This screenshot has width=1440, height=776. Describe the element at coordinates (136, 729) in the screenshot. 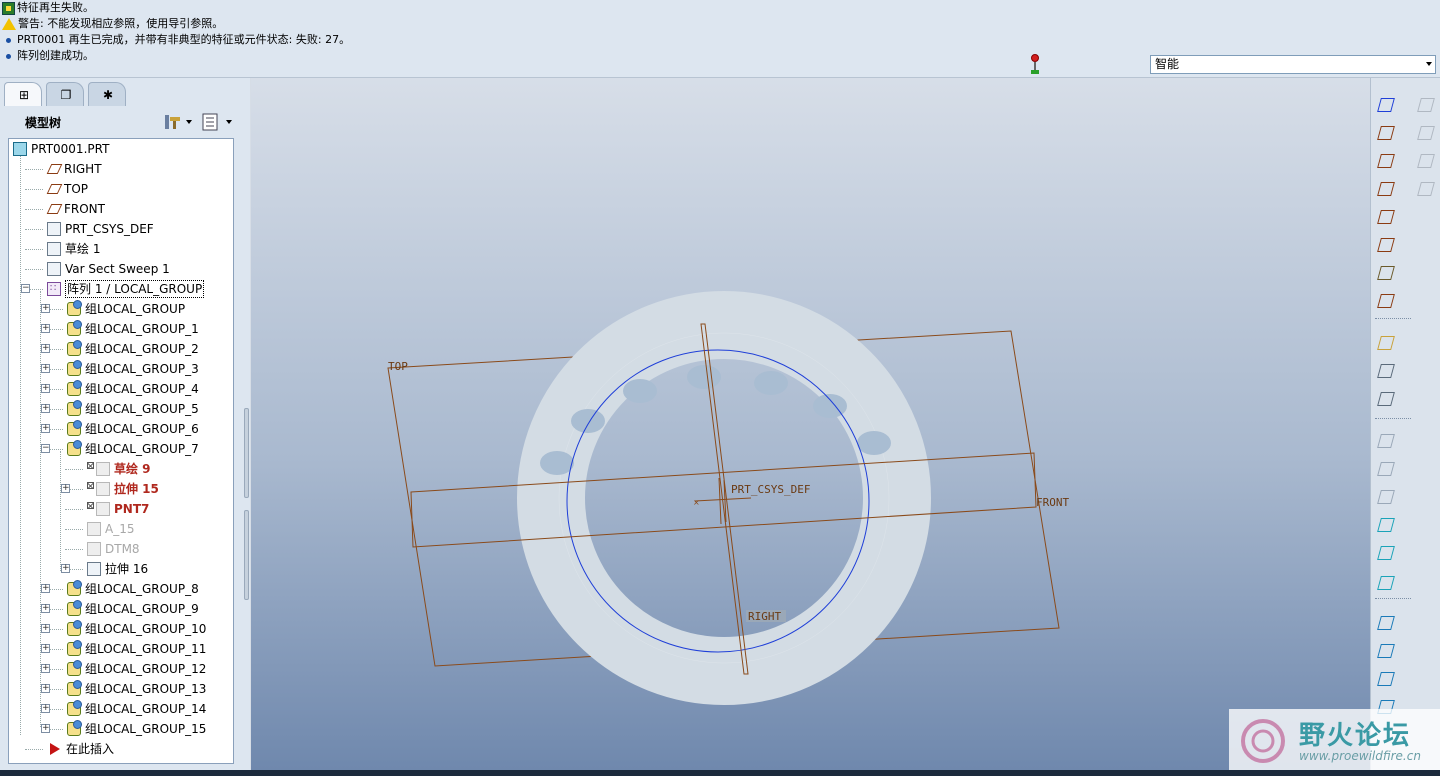

I see `tree-item: 组LOCAL_GROUP_15` at that location.